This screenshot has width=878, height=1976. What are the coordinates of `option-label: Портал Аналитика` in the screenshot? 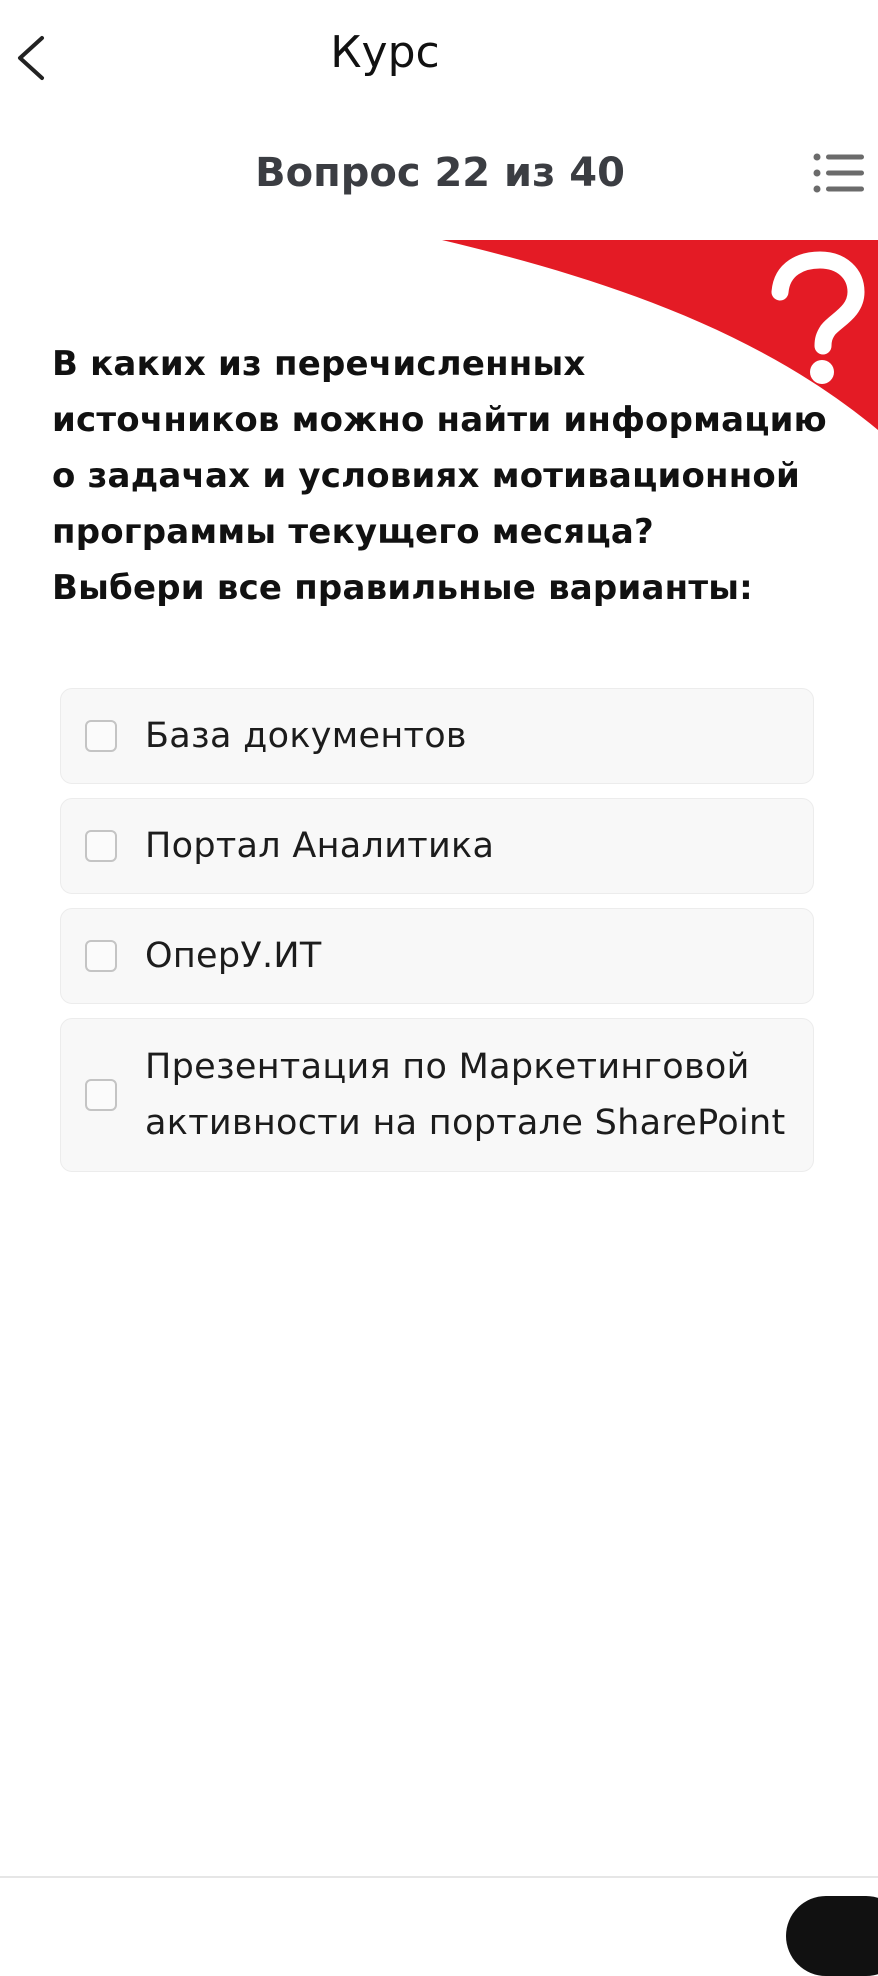 It's located at (320, 846).